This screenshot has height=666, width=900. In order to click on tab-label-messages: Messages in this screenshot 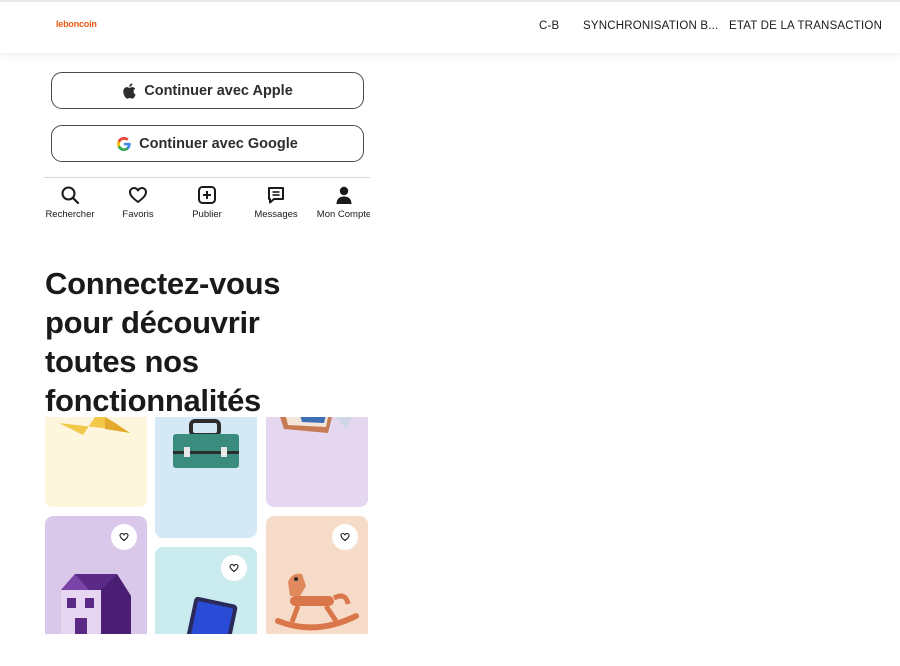, I will do `click(276, 214)`.